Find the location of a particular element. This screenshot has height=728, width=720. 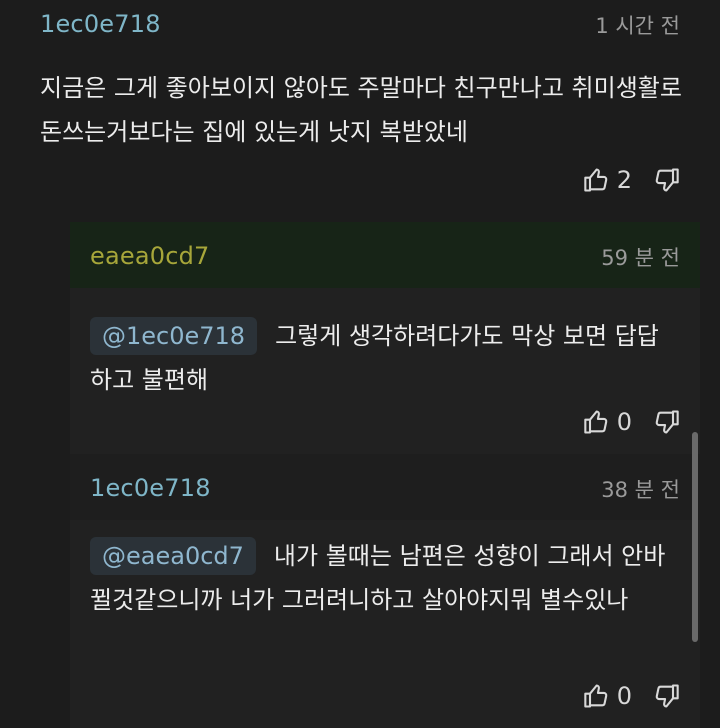

reply-author: eaea0cd7 is located at coordinates (150, 256).